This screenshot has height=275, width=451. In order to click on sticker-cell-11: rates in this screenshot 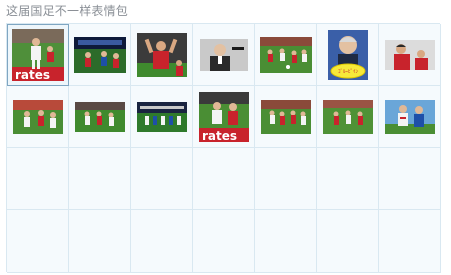, I will do `click(224, 117)`.